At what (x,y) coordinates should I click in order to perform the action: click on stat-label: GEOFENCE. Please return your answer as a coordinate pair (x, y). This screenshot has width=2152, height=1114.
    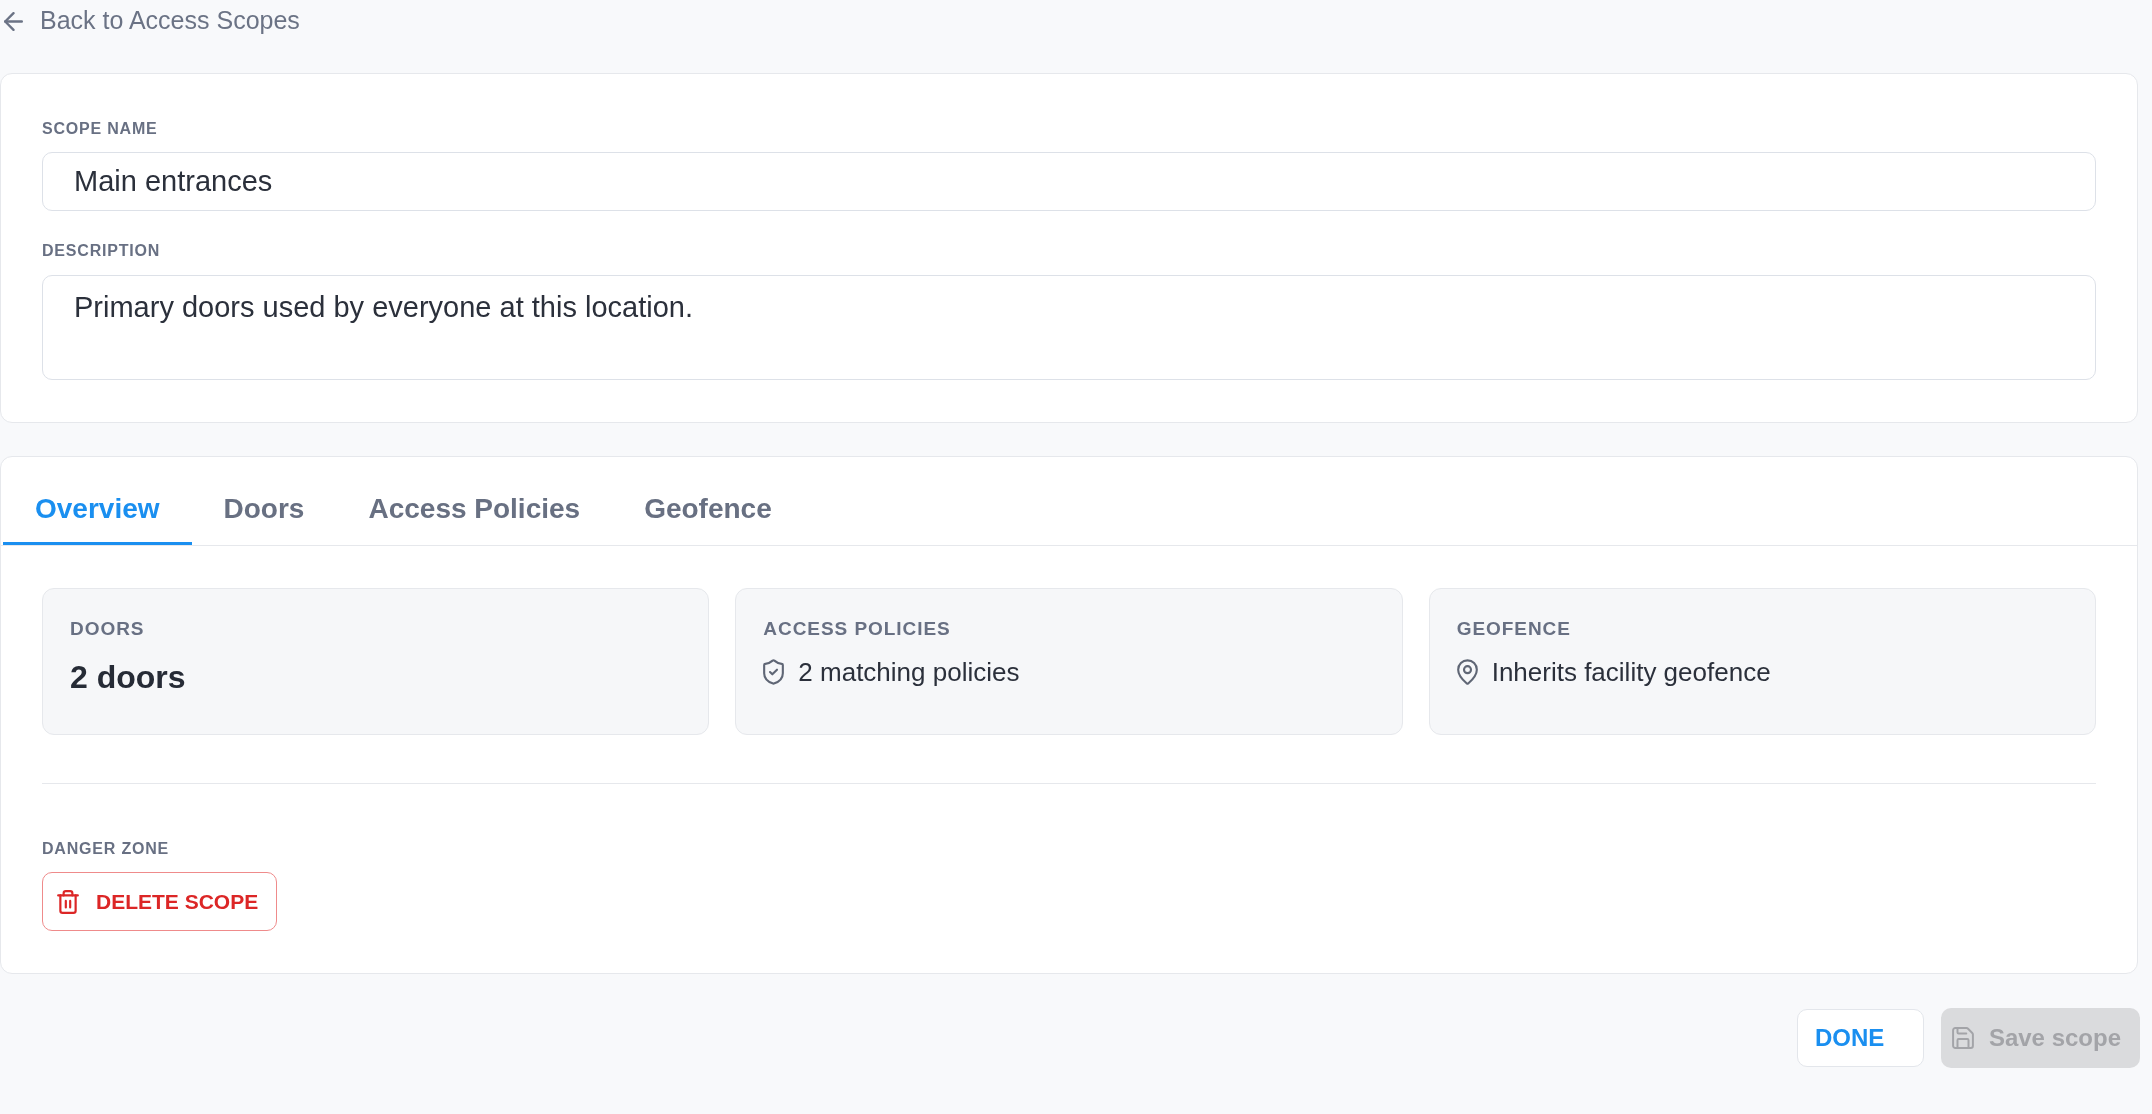
    Looking at the image, I should click on (1514, 629).